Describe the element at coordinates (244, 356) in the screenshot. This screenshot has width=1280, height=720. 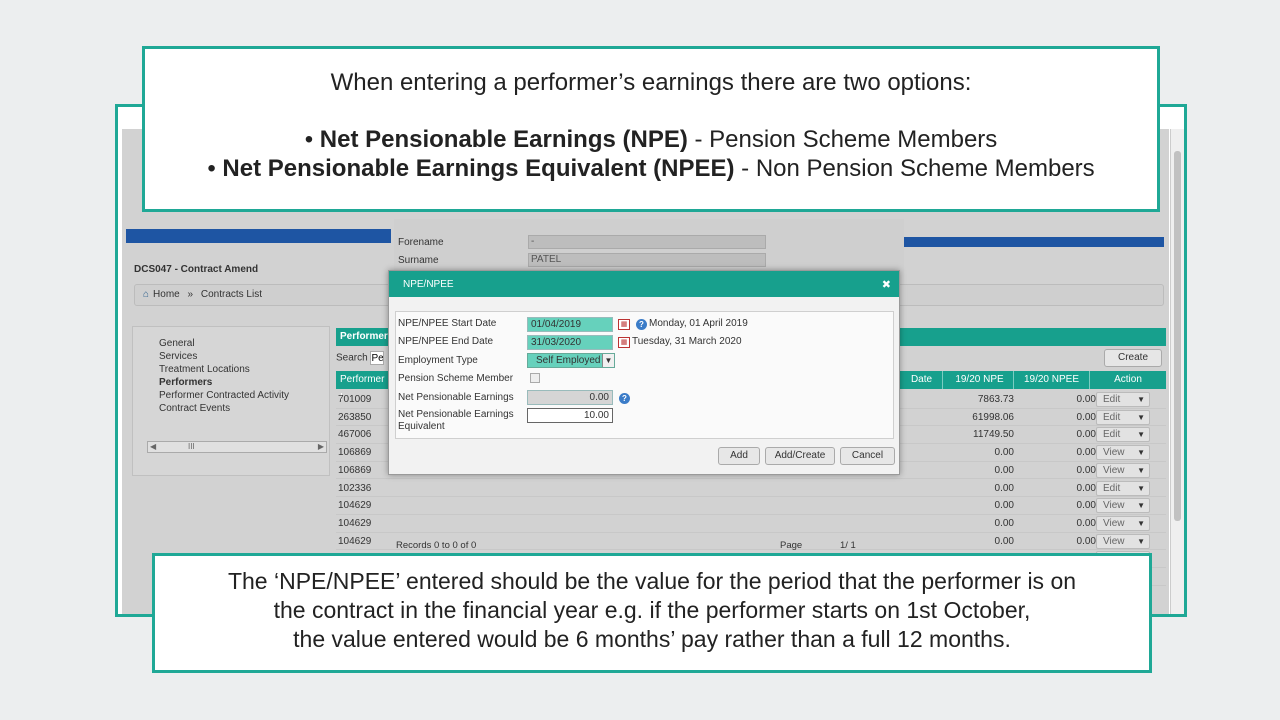
I see `sidebar-item-services: Services` at that location.